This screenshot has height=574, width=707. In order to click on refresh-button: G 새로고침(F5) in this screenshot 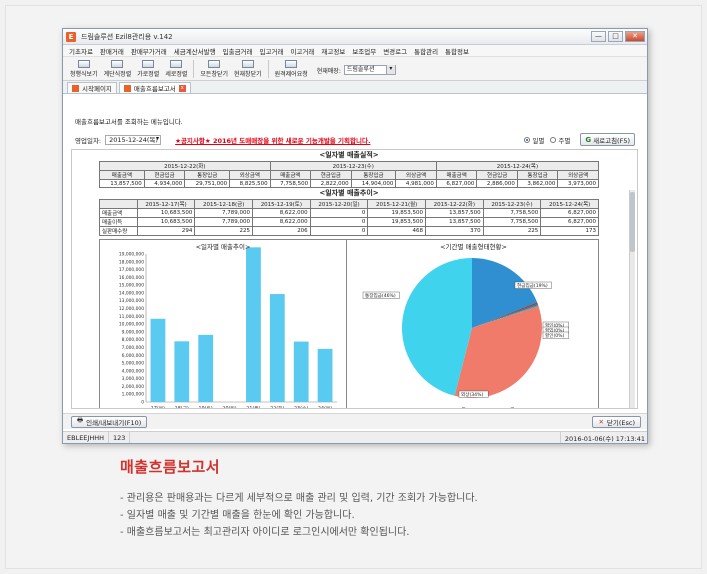, I will do `click(607, 139)`.